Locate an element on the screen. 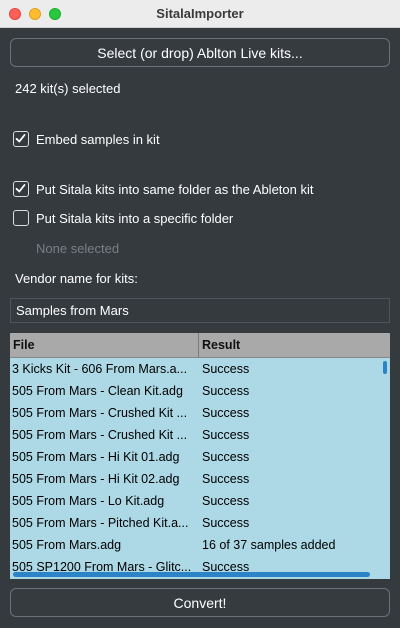  column-header-file: File is located at coordinates (104, 345).